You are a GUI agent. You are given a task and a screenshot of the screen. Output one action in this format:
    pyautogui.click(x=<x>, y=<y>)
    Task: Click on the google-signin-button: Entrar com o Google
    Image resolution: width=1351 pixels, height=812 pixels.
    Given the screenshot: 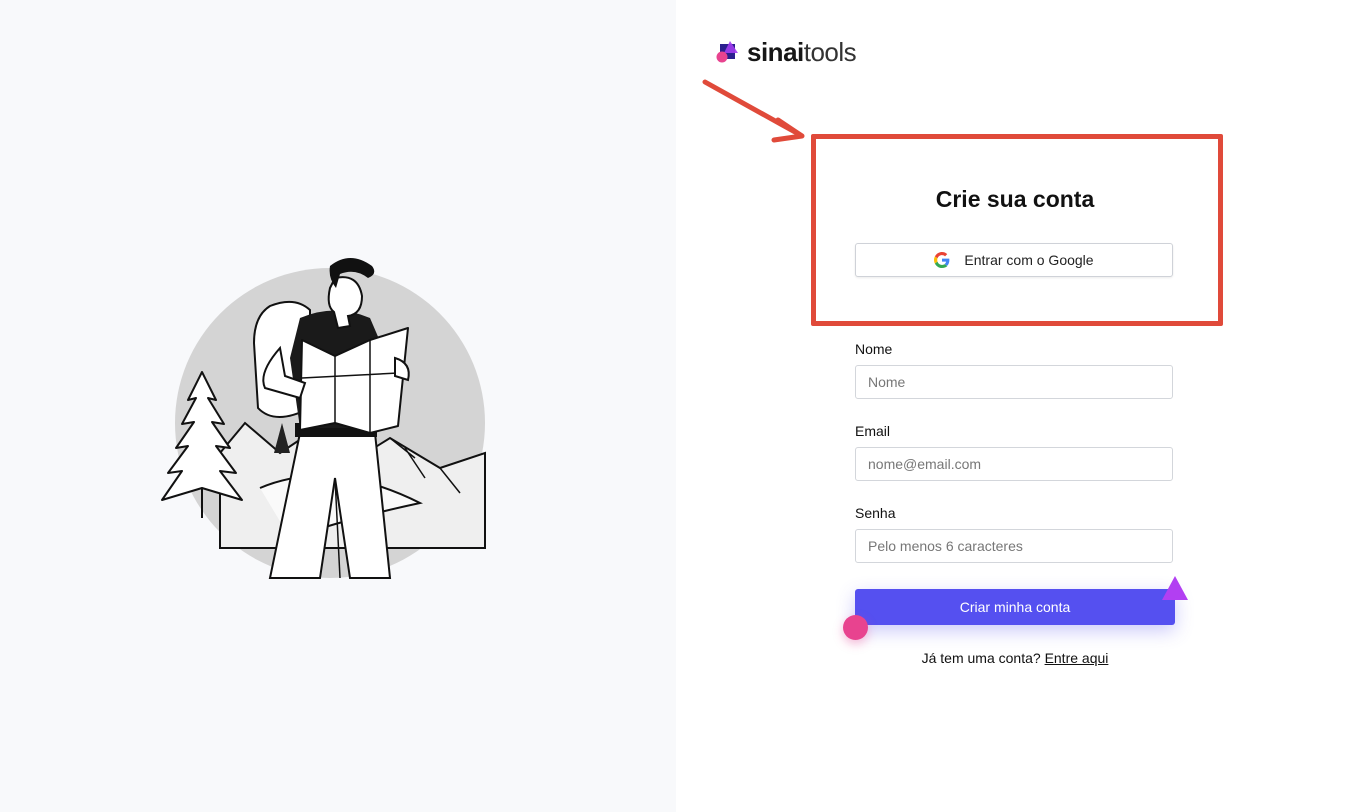 What is the action you would take?
    pyautogui.click(x=1014, y=260)
    